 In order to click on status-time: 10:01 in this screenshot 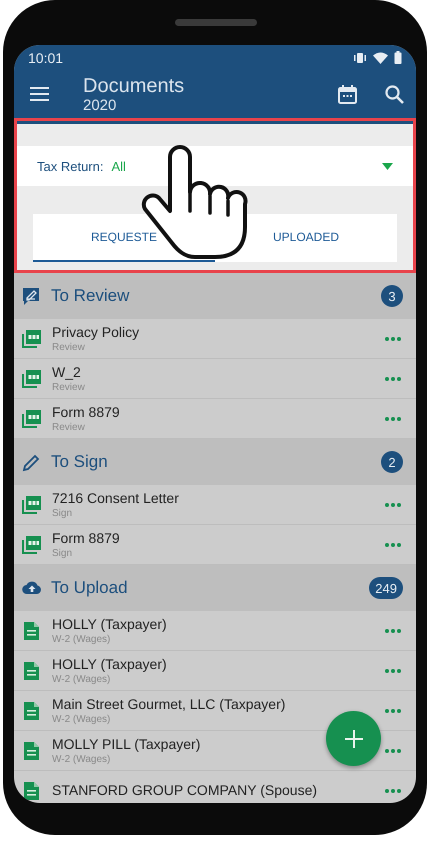, I will do `click(46, 58)`.